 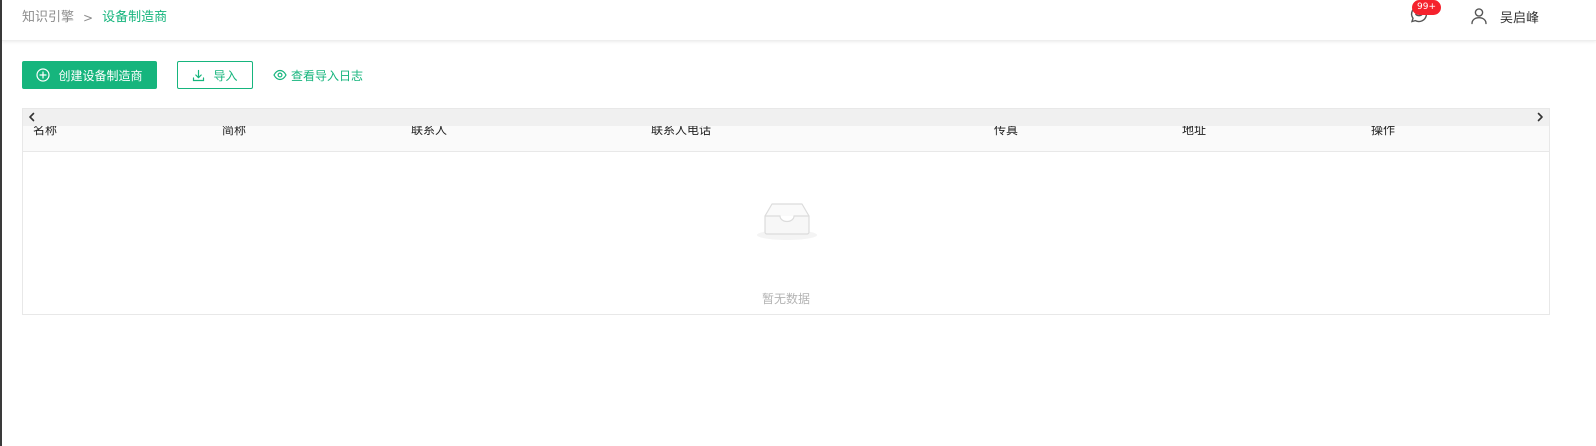 What do you see at coordinates (1, 223) in the screenshot?
I see `window-left-edge` at bounding box center [1, 223].